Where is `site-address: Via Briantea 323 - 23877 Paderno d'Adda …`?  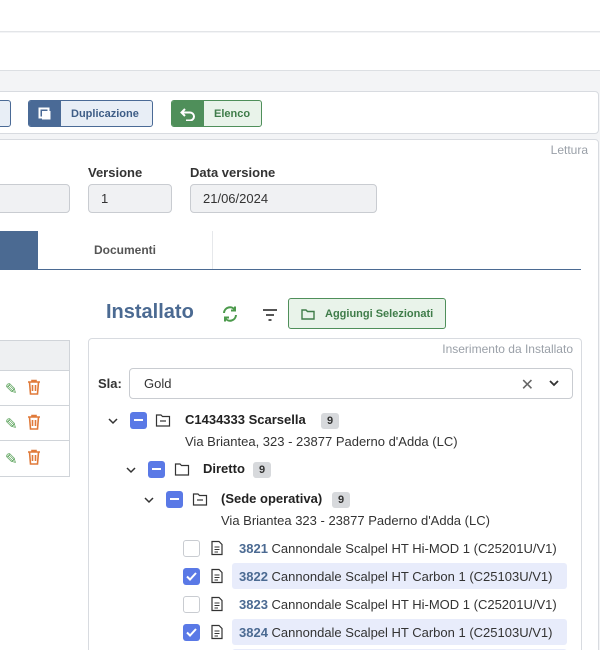 site-address: Via Briantea 323 - 23877 Paderno d'Adda … is located at coordinates (355, 520).